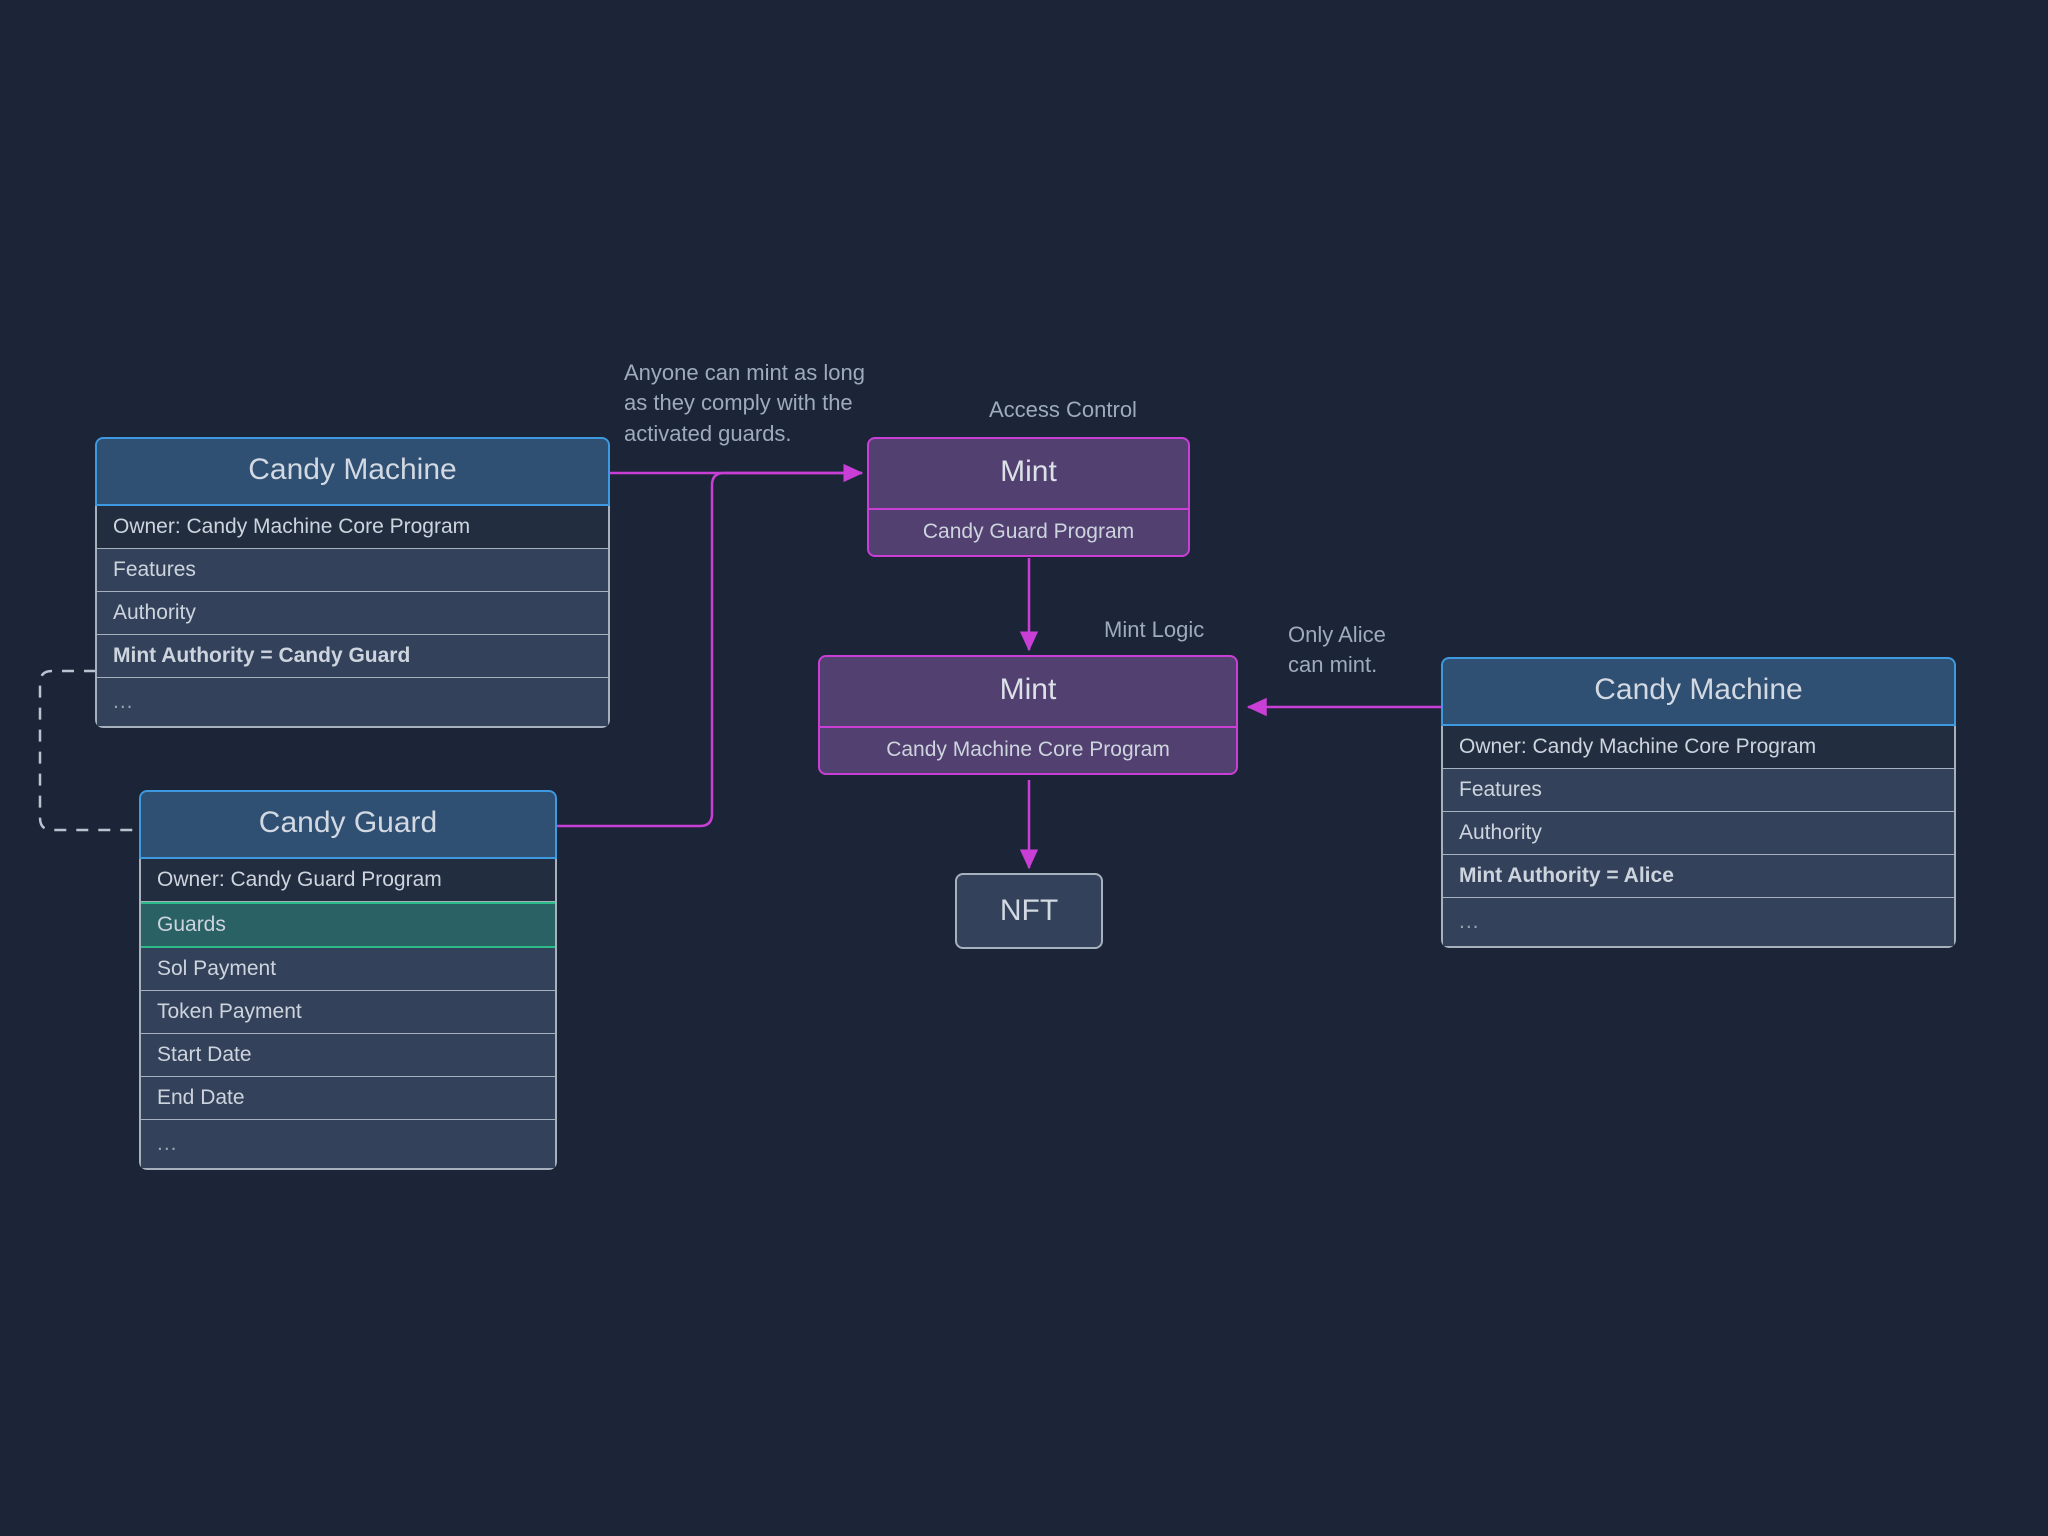 Image resolution: width=2048 pixels, height=1536 pixels. What do you see at coordinates (348, 1055) in the screenshot?
I see `entity-row: Start Date` at bounding box center [348, 1055].